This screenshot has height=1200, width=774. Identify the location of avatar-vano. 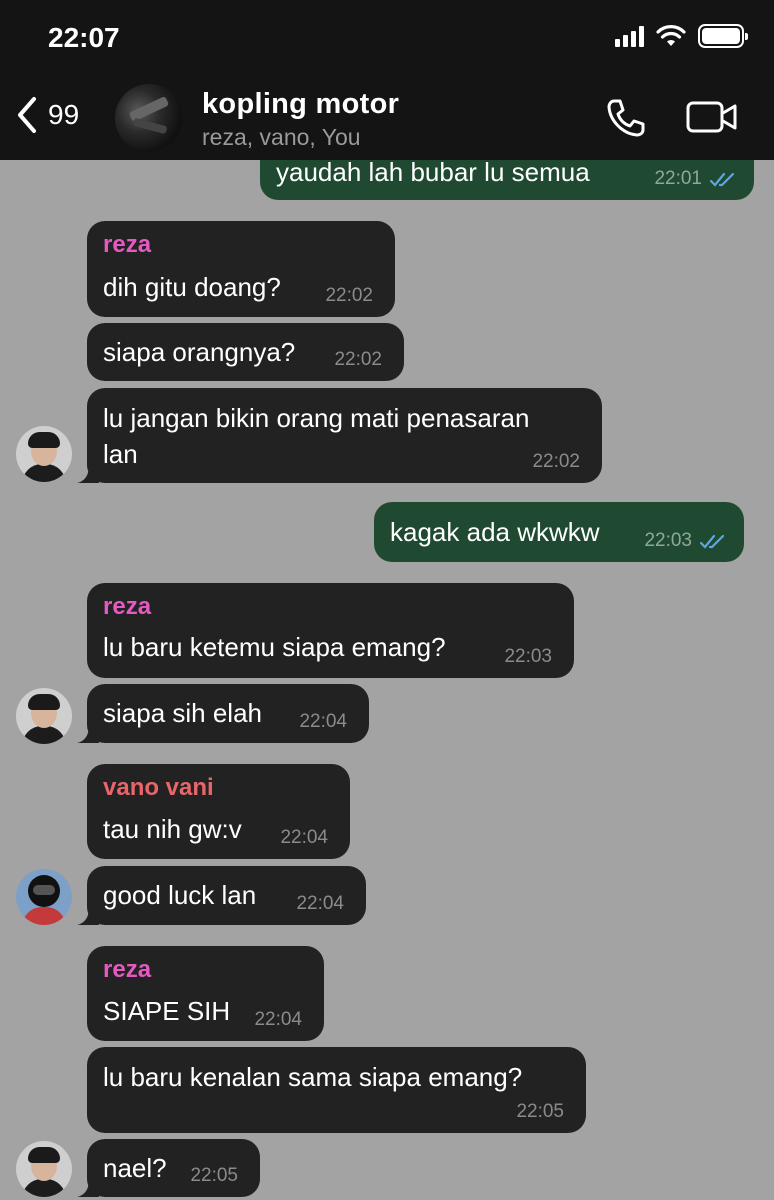
(44, 897).